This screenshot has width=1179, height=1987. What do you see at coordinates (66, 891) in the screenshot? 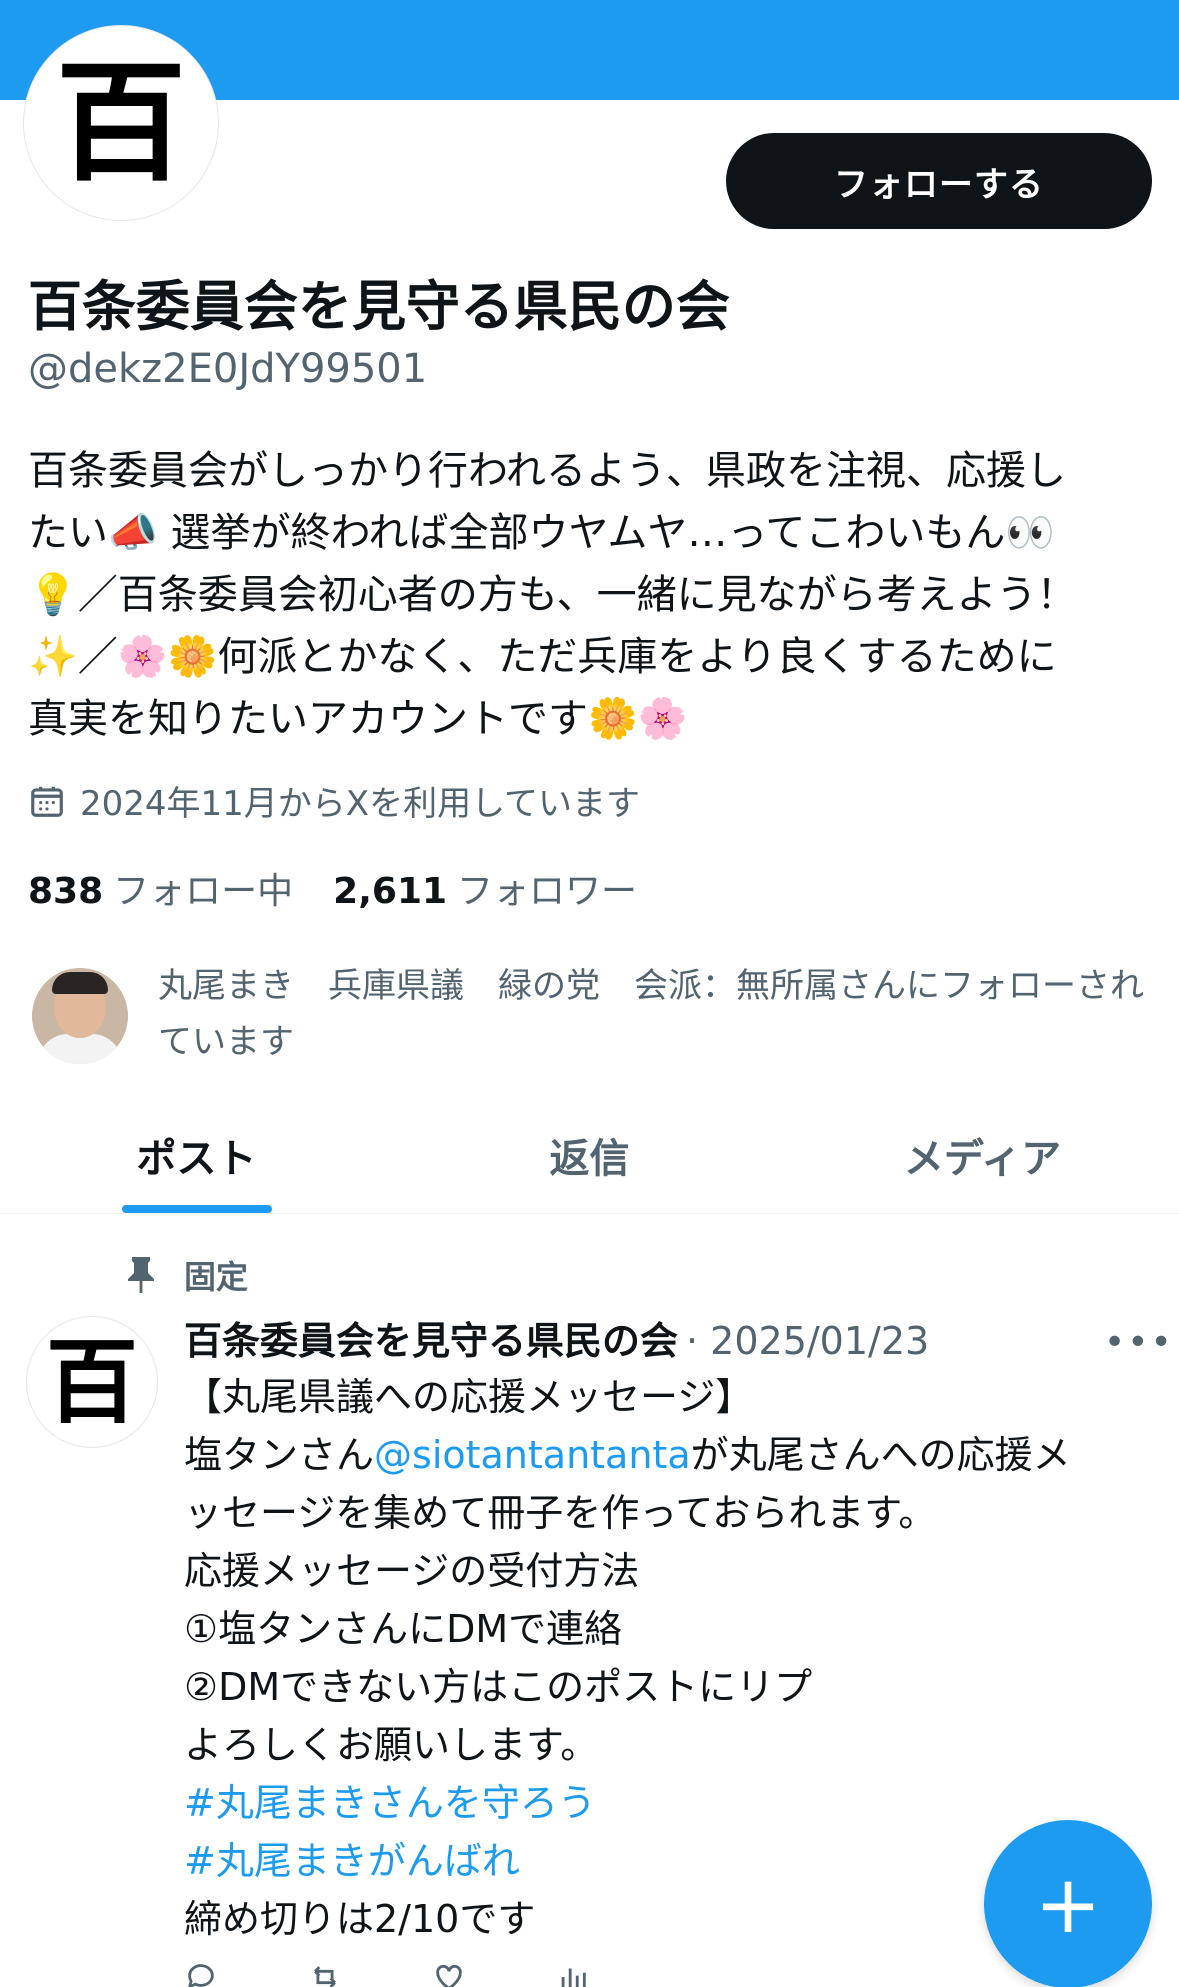
I see `following-count: 838` at bounding box center [66, 891].